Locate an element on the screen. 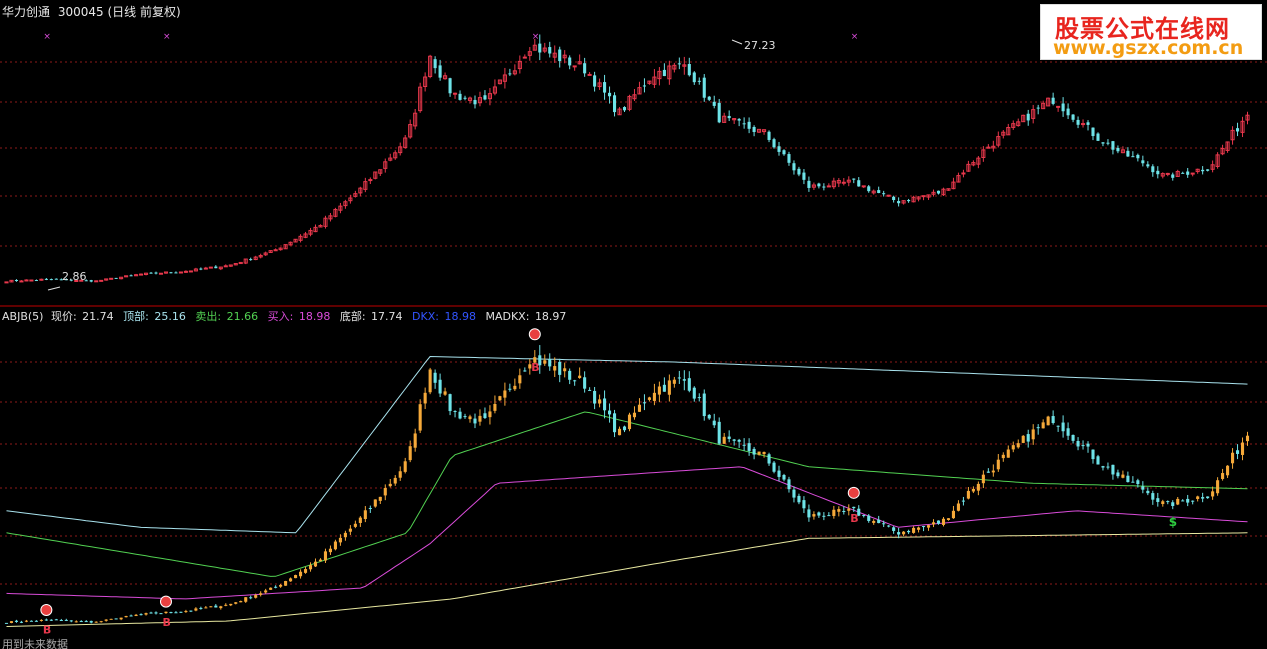  readout-sell-label: 卖出: is located at coordinates (208, 316).